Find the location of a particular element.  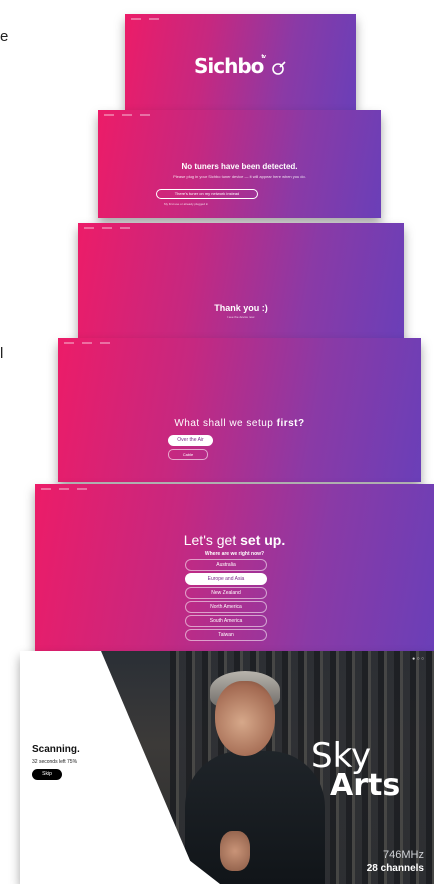

presenter-image is located at coordinates (255, 777).